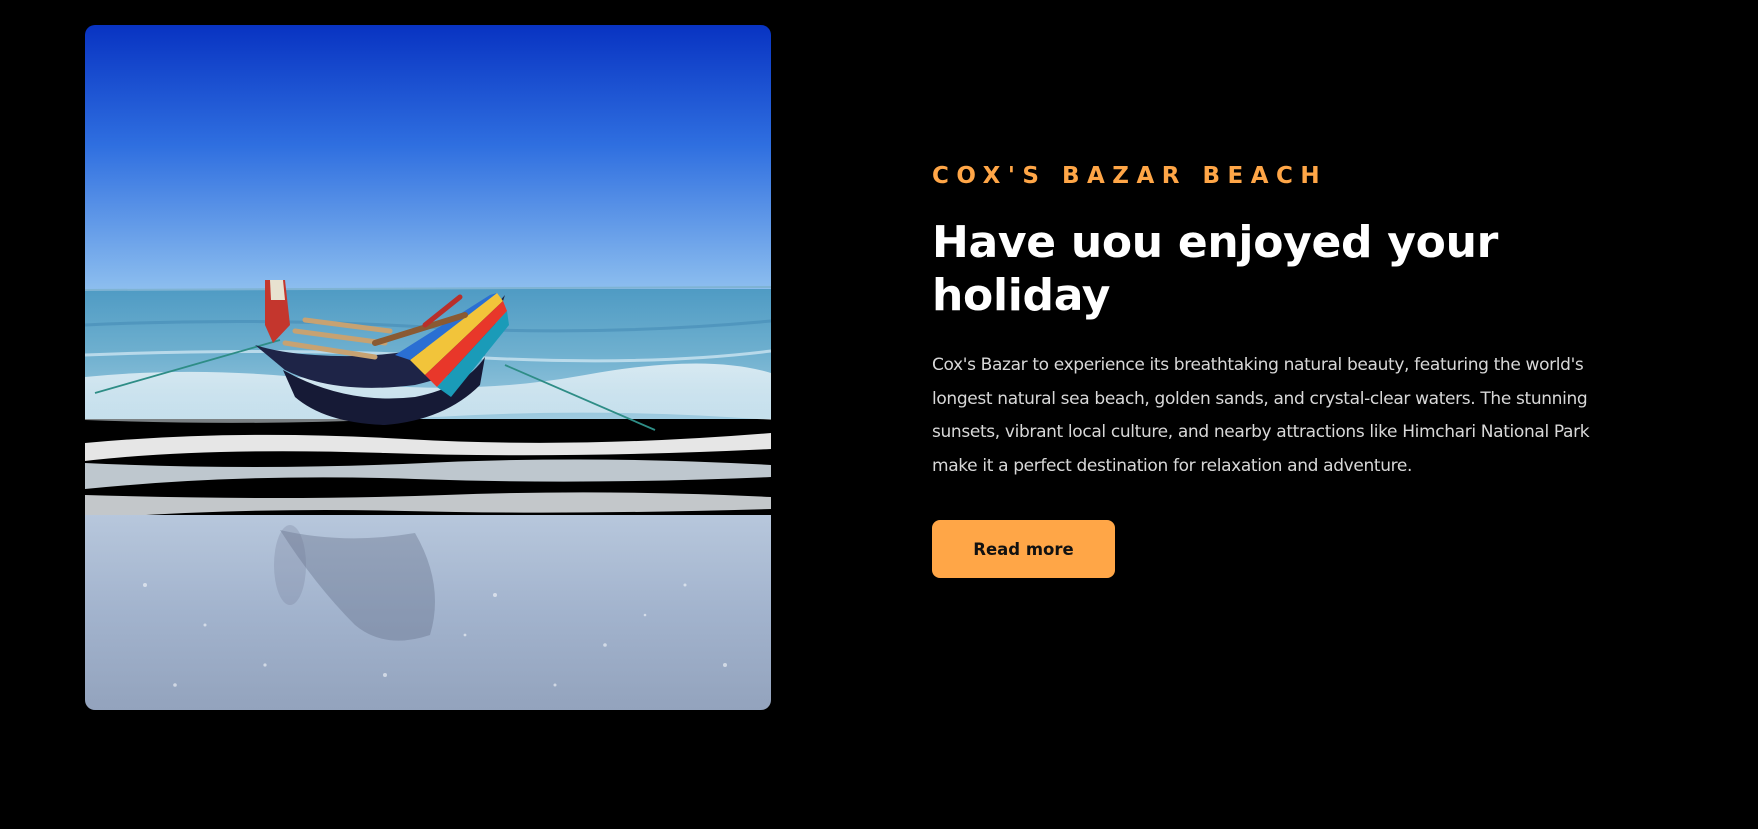 The image size is (1758, 829). I want to click on read-more-button: Read more, so click(1023, 549).